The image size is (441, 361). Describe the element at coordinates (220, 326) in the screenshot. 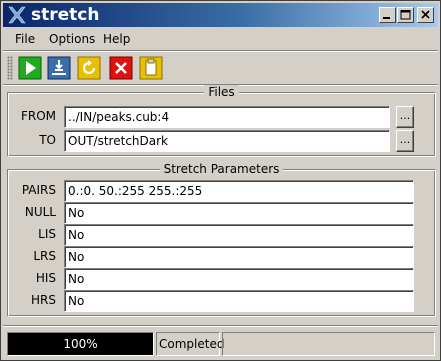

I see `status-separator` at that location.